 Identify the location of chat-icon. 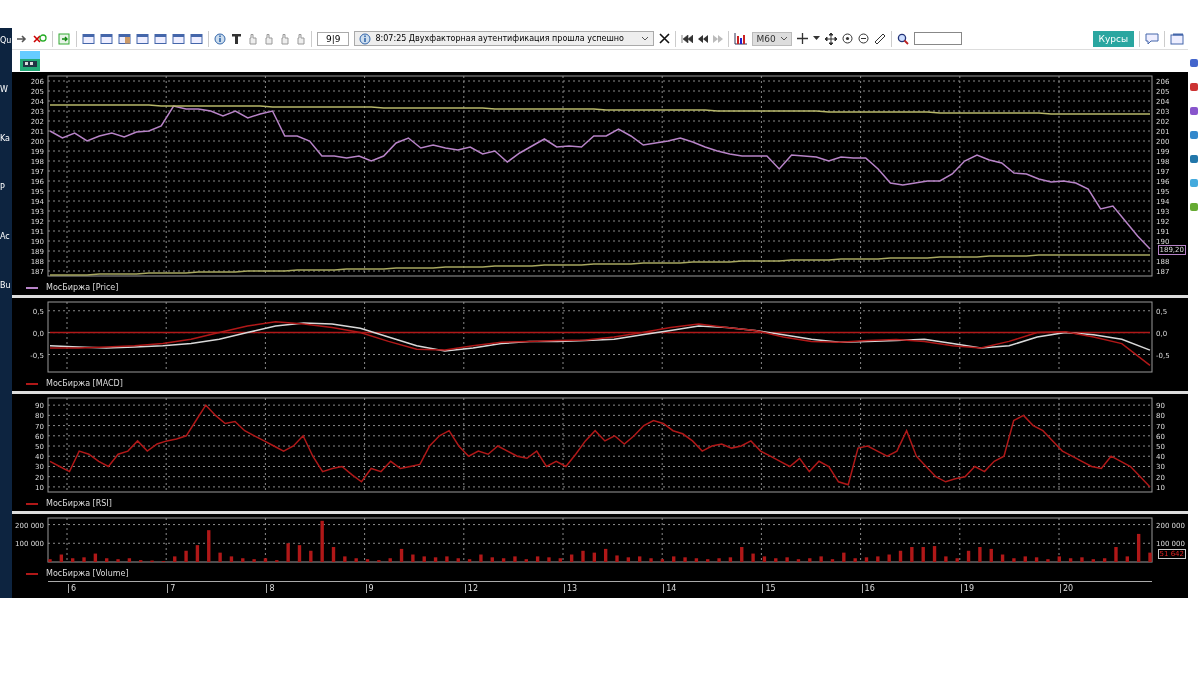
(1152, 38).